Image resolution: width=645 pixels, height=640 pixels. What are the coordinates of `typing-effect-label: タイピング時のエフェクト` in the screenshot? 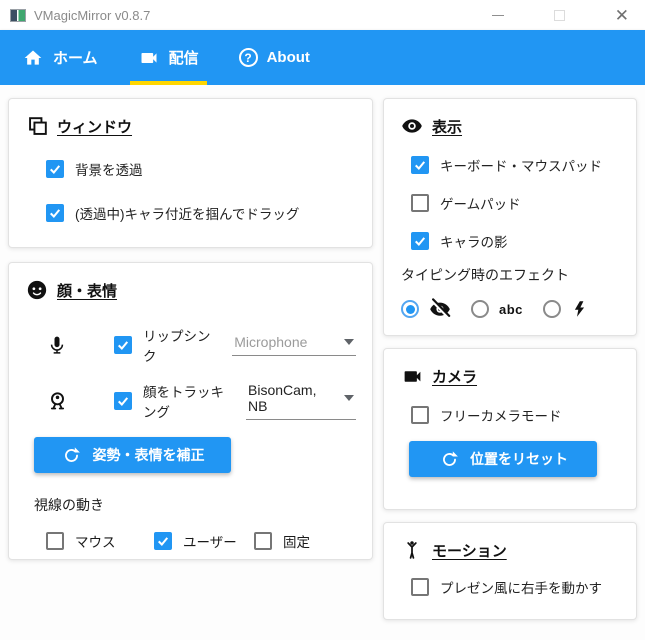 It's located at (485, 275).